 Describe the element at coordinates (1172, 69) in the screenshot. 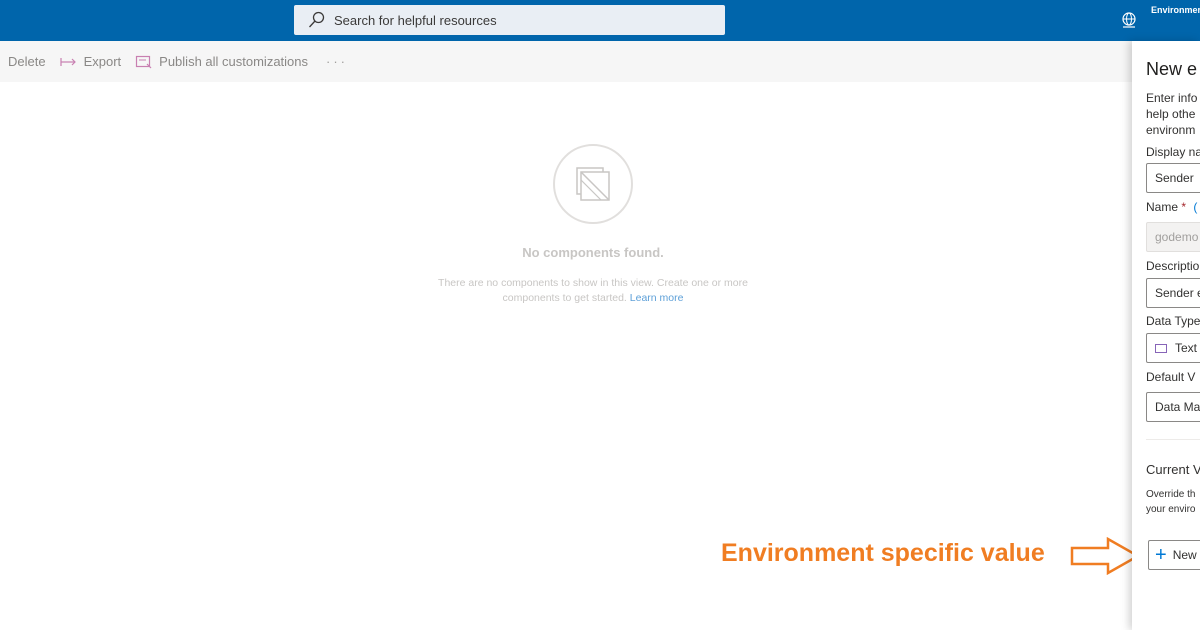

I see `panel-title: New e` at that location.